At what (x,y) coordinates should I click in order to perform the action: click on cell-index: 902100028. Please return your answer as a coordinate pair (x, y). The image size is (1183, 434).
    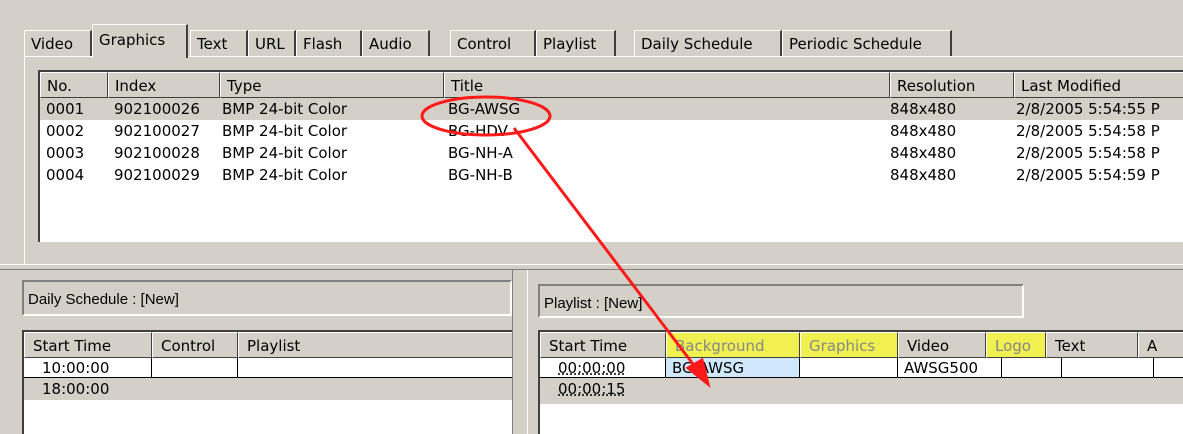
    Looking at the image, I should click on (157, 153).